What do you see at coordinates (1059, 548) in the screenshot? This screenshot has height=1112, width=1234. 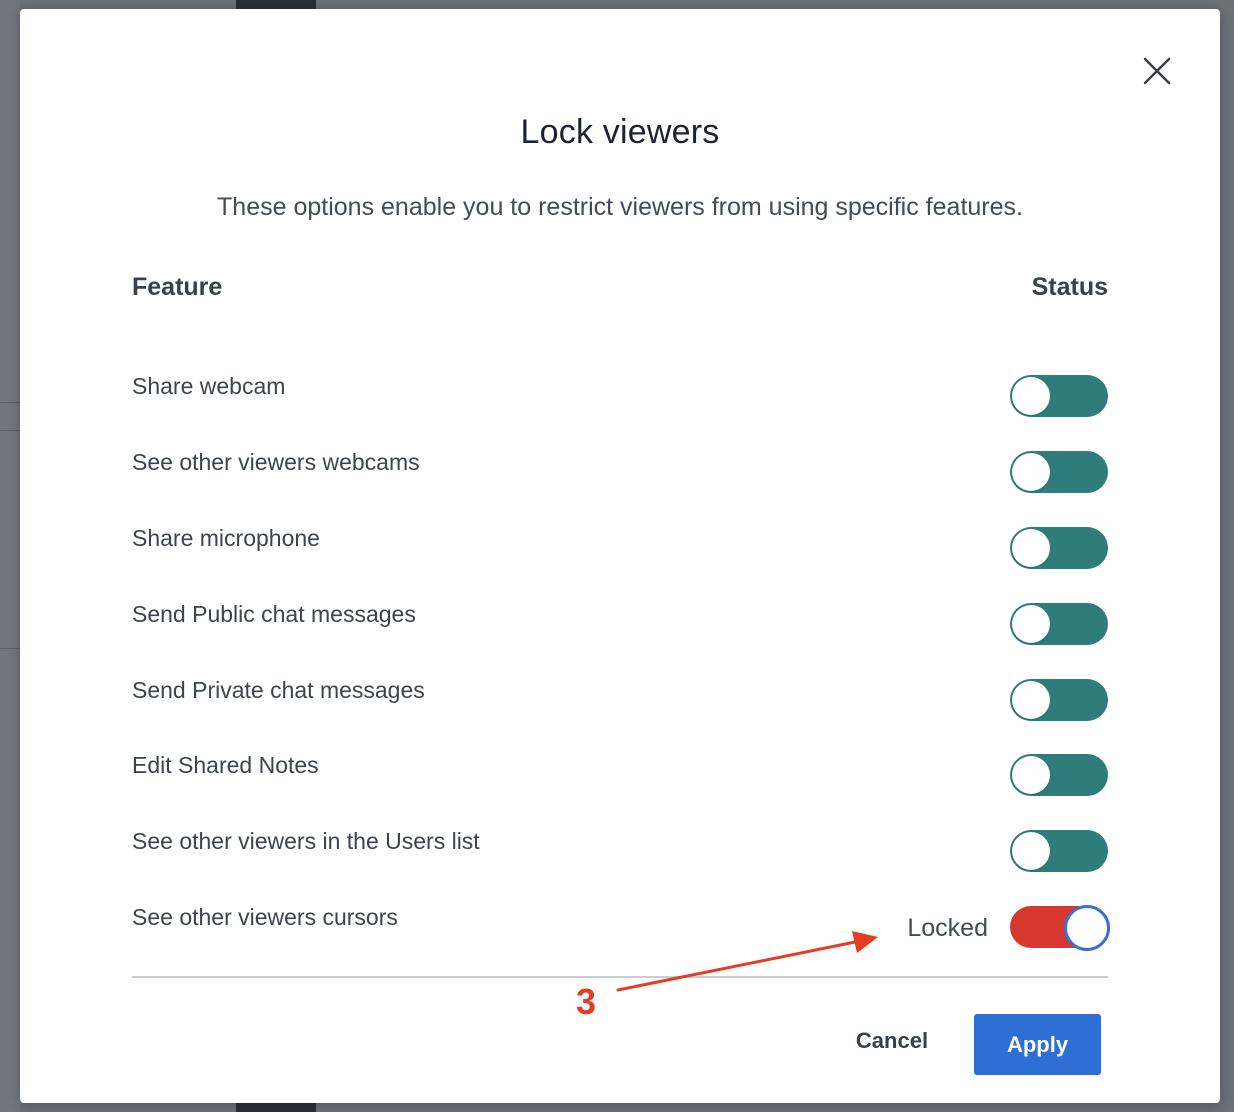 I see `share-microphone-toggle` at bounding box center [1059, 548].